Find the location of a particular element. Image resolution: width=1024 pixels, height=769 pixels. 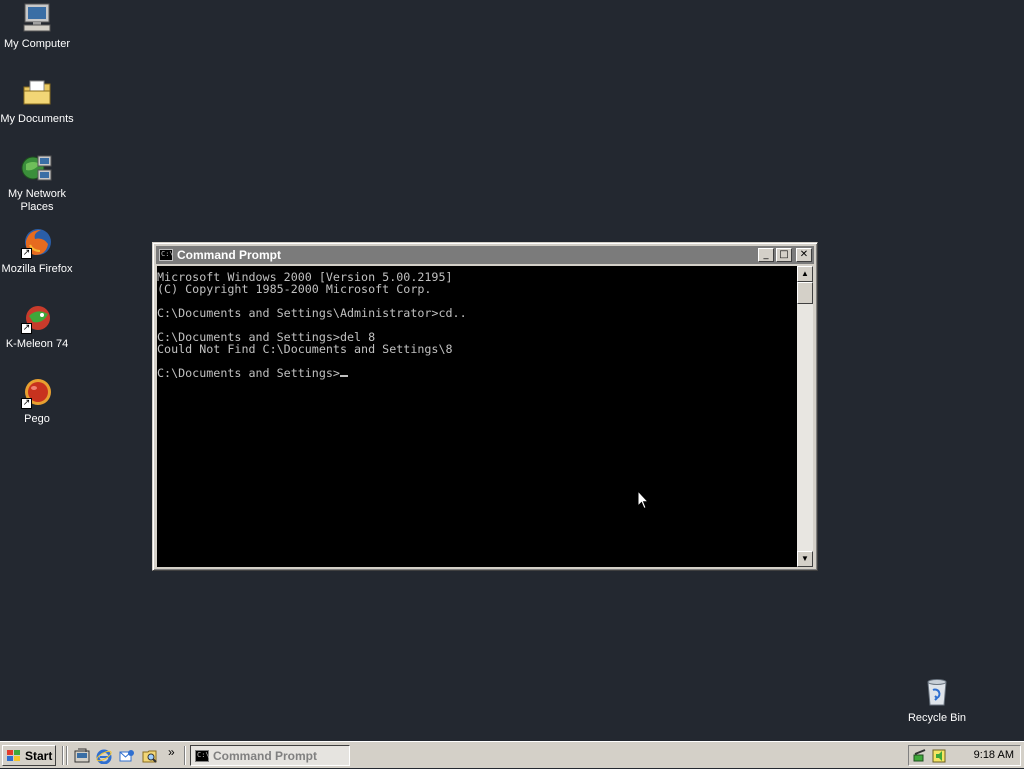

minimize-button: _ is located at coordinates (766, 255).